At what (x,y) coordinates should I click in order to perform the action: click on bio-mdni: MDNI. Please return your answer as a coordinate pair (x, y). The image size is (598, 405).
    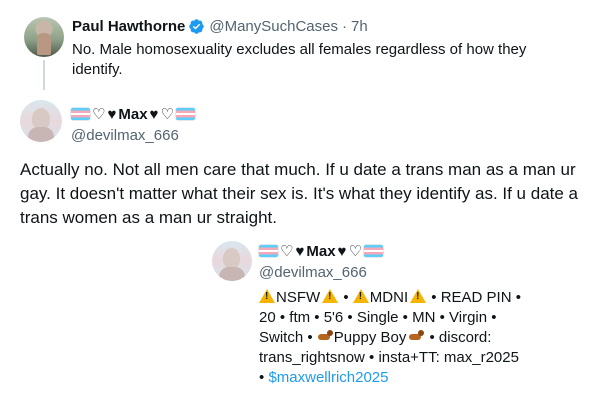
    Looking at the image, I should click on (389, 297).